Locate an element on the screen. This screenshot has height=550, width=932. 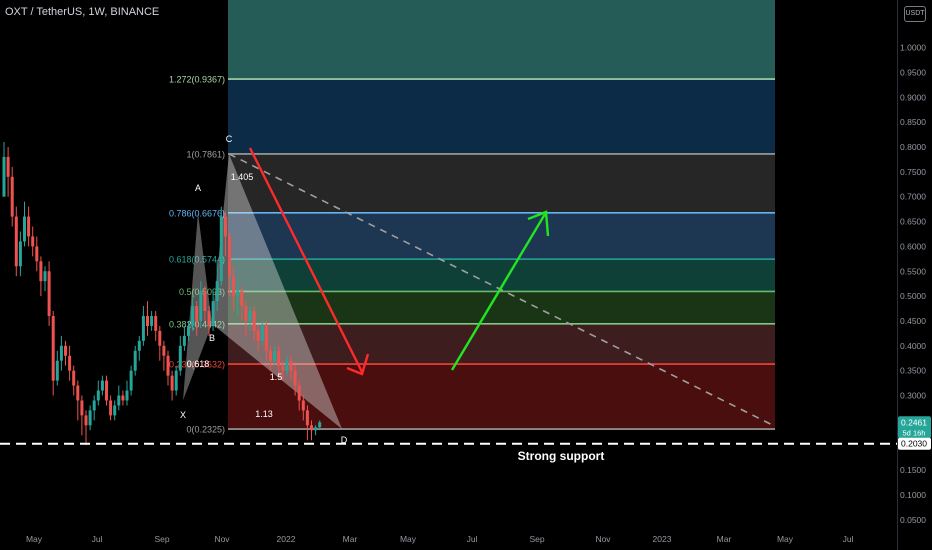
y-tick-label: 0.8000 is located at coordinates (913, 147).